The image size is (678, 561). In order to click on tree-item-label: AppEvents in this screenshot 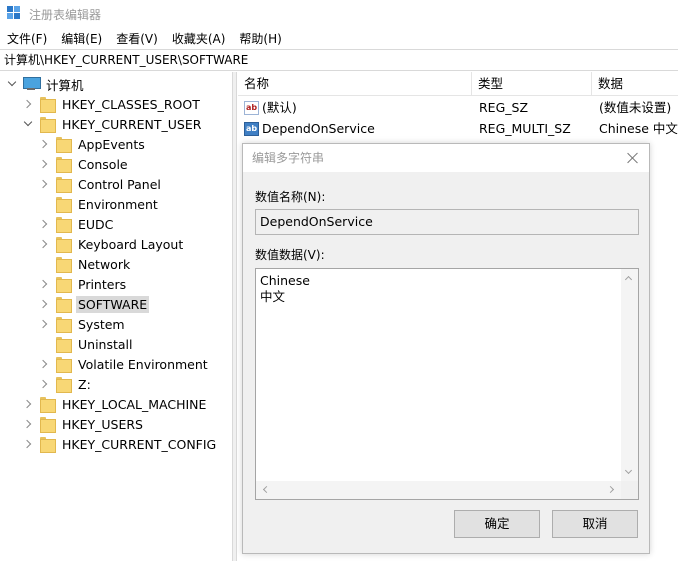, I will do `click(111, 144)`.